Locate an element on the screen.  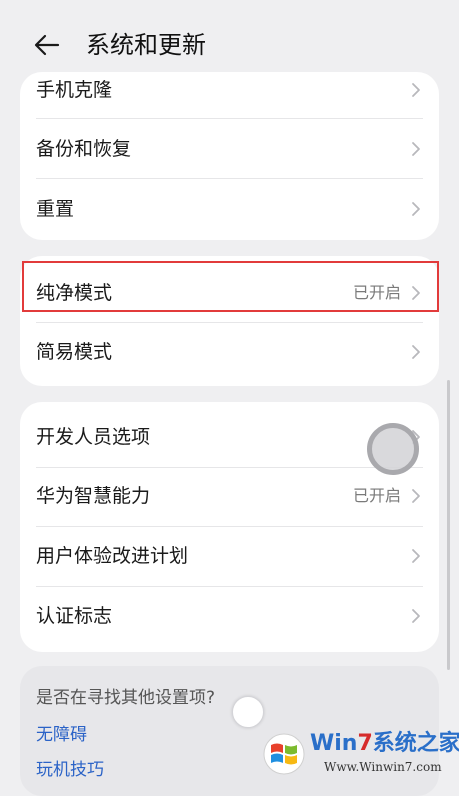
back-button is located at coordinates (48, 46).